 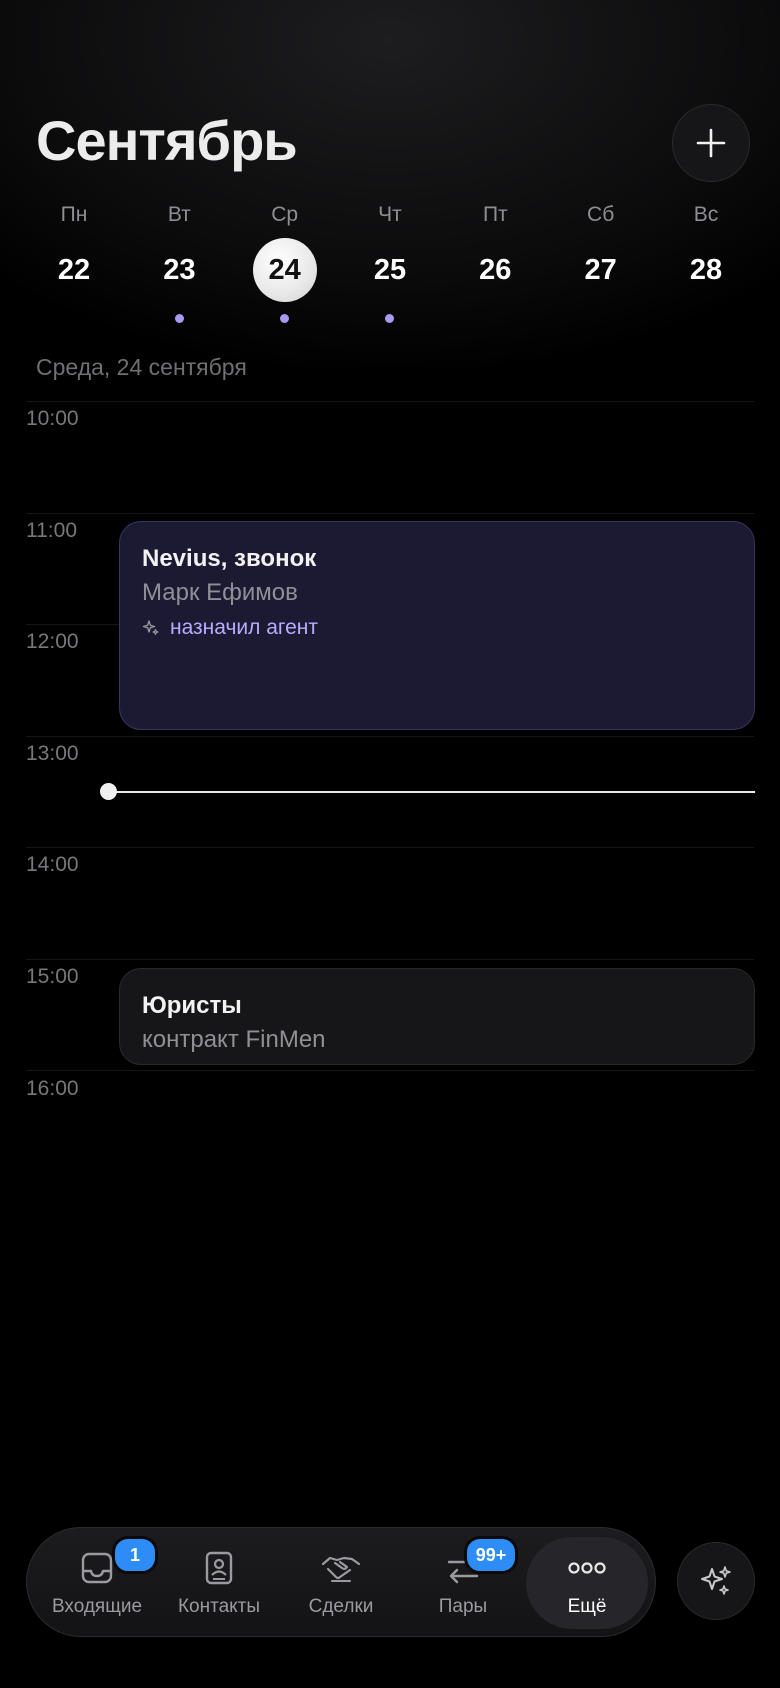 What do you see at coordinates (219, 1568) in the screenshot?
I see `contact-card-icon` at bounding box center [219, 1568].